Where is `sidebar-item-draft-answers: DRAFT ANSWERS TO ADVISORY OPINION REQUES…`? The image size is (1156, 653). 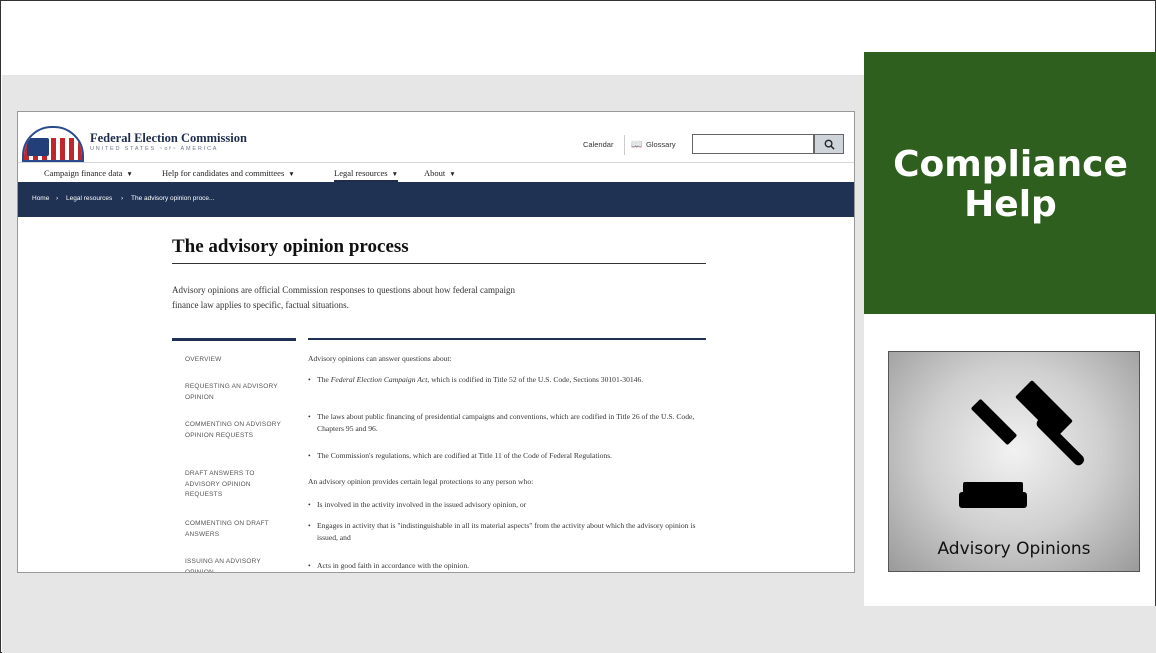 sidebar-item-draft-answers: DRAFT ANSWERS TO ADVISORY OPINION REQUES… is located at coordinates (237, 485).